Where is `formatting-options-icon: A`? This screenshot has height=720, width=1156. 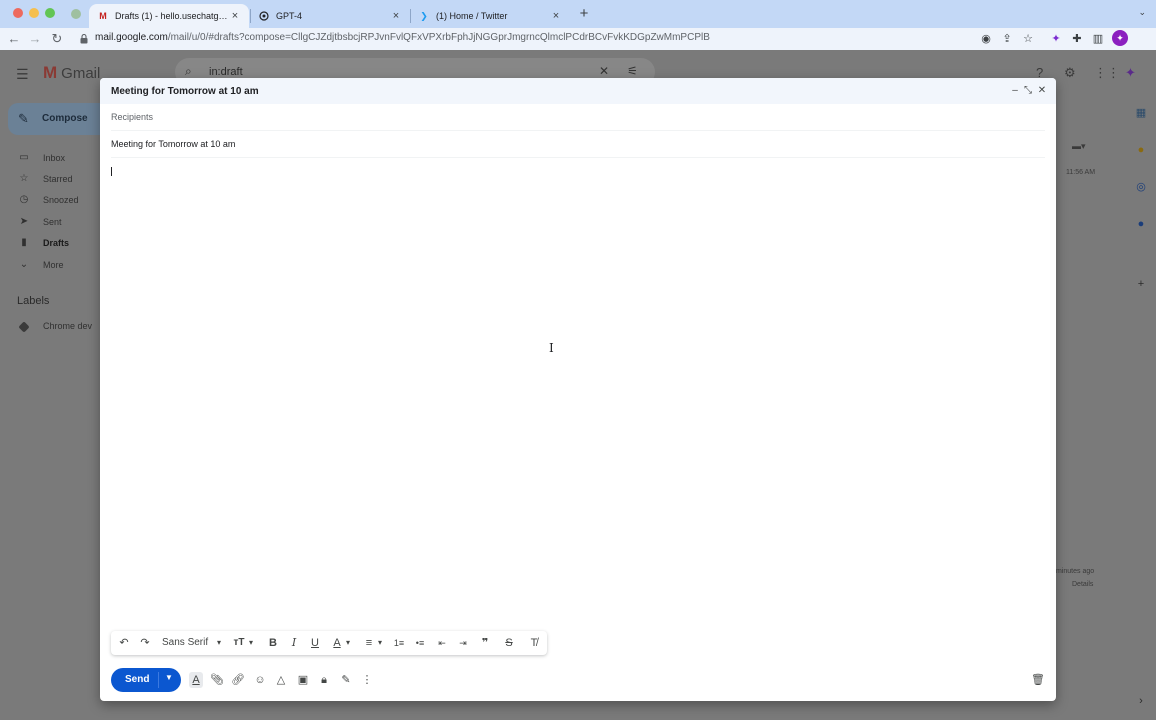 formatting-options-icon: A is located at coordinates (196, 680).